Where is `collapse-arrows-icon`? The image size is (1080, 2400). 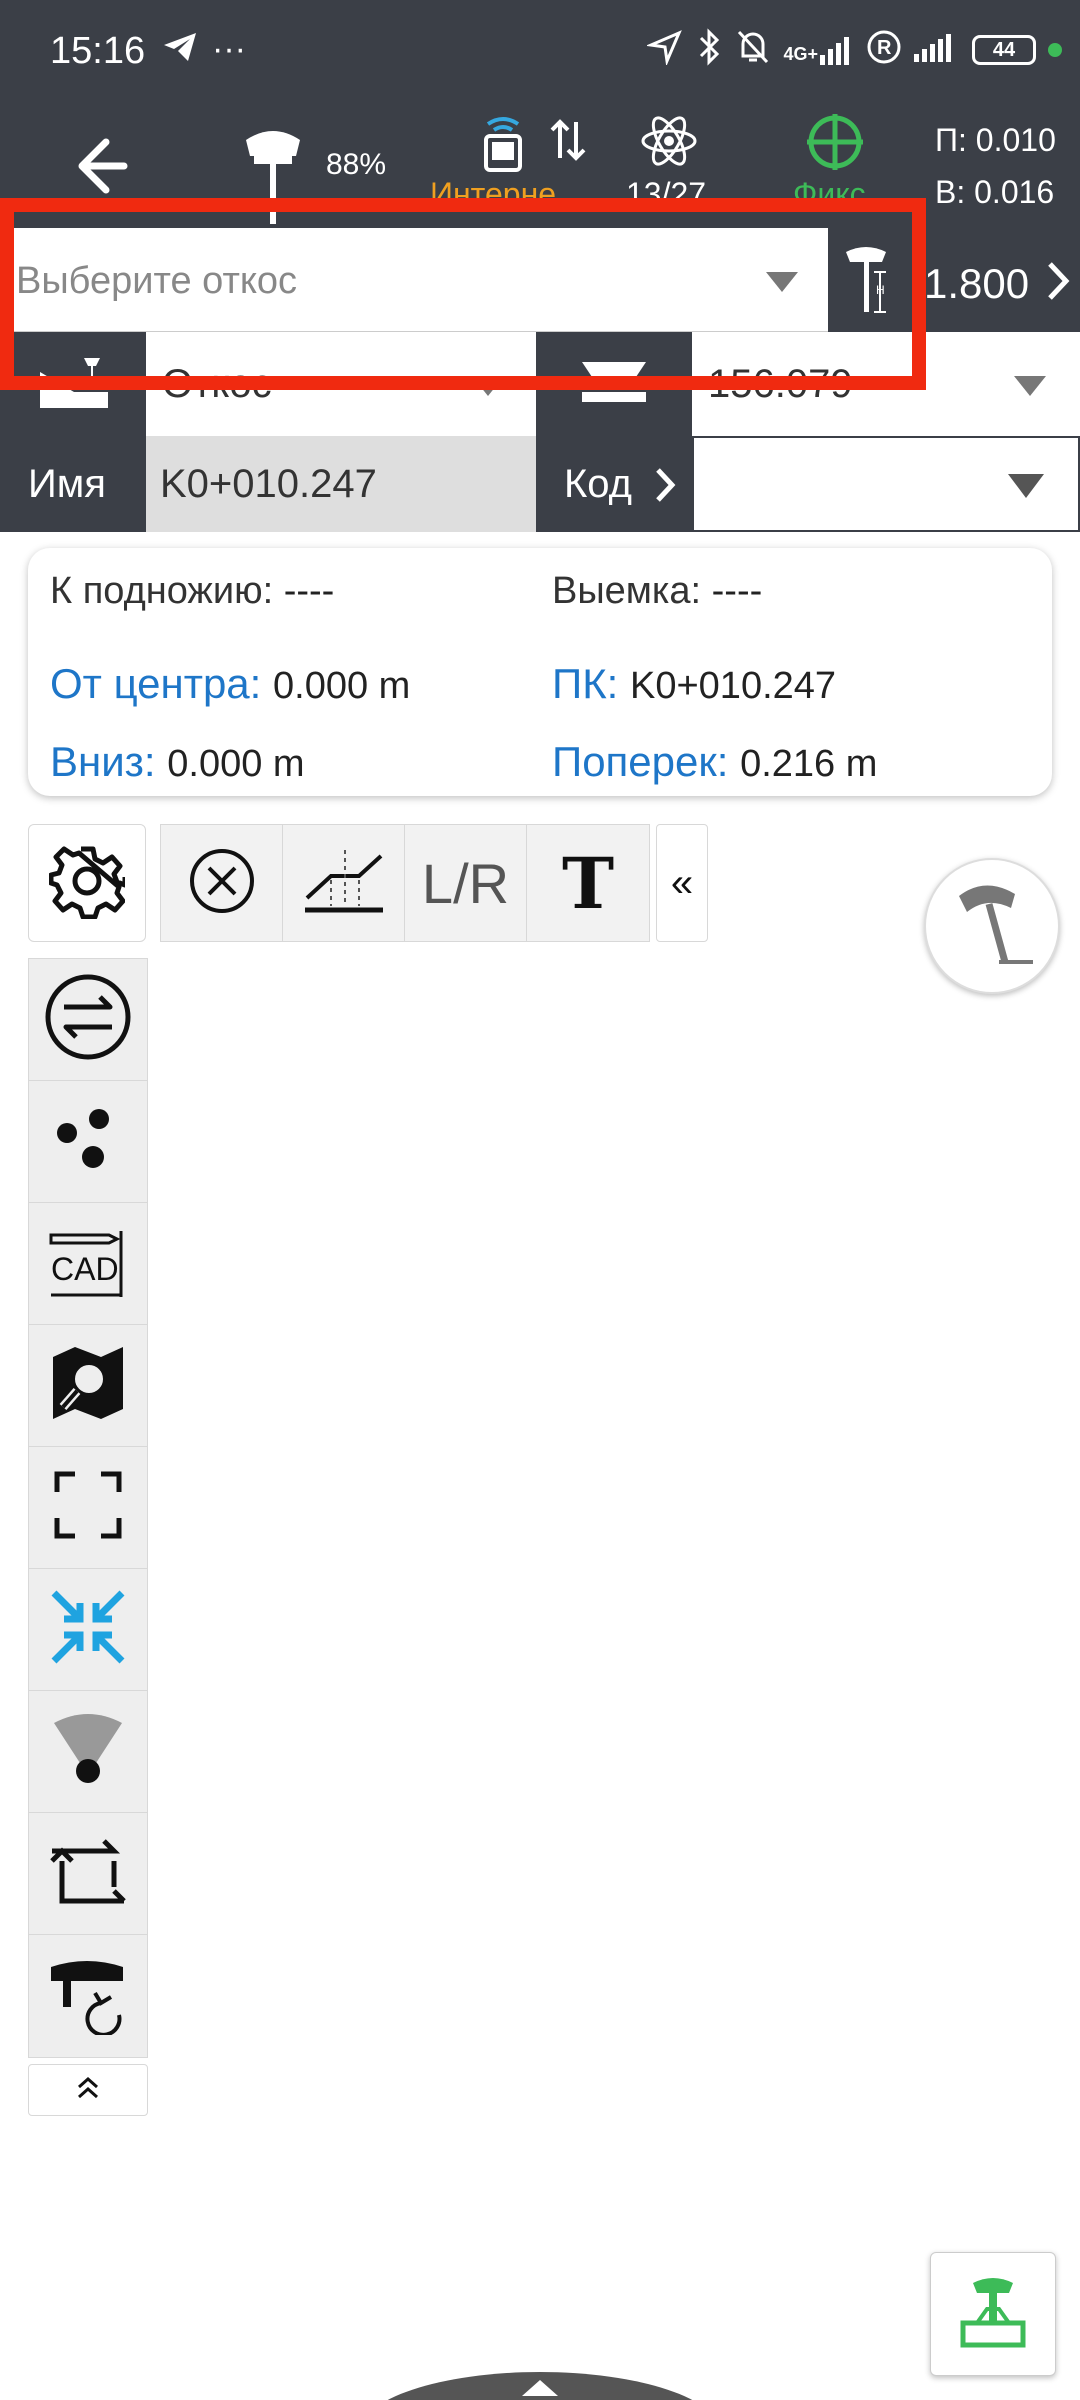
collapse-arrows-icon is located at coordinates (88, 1629).